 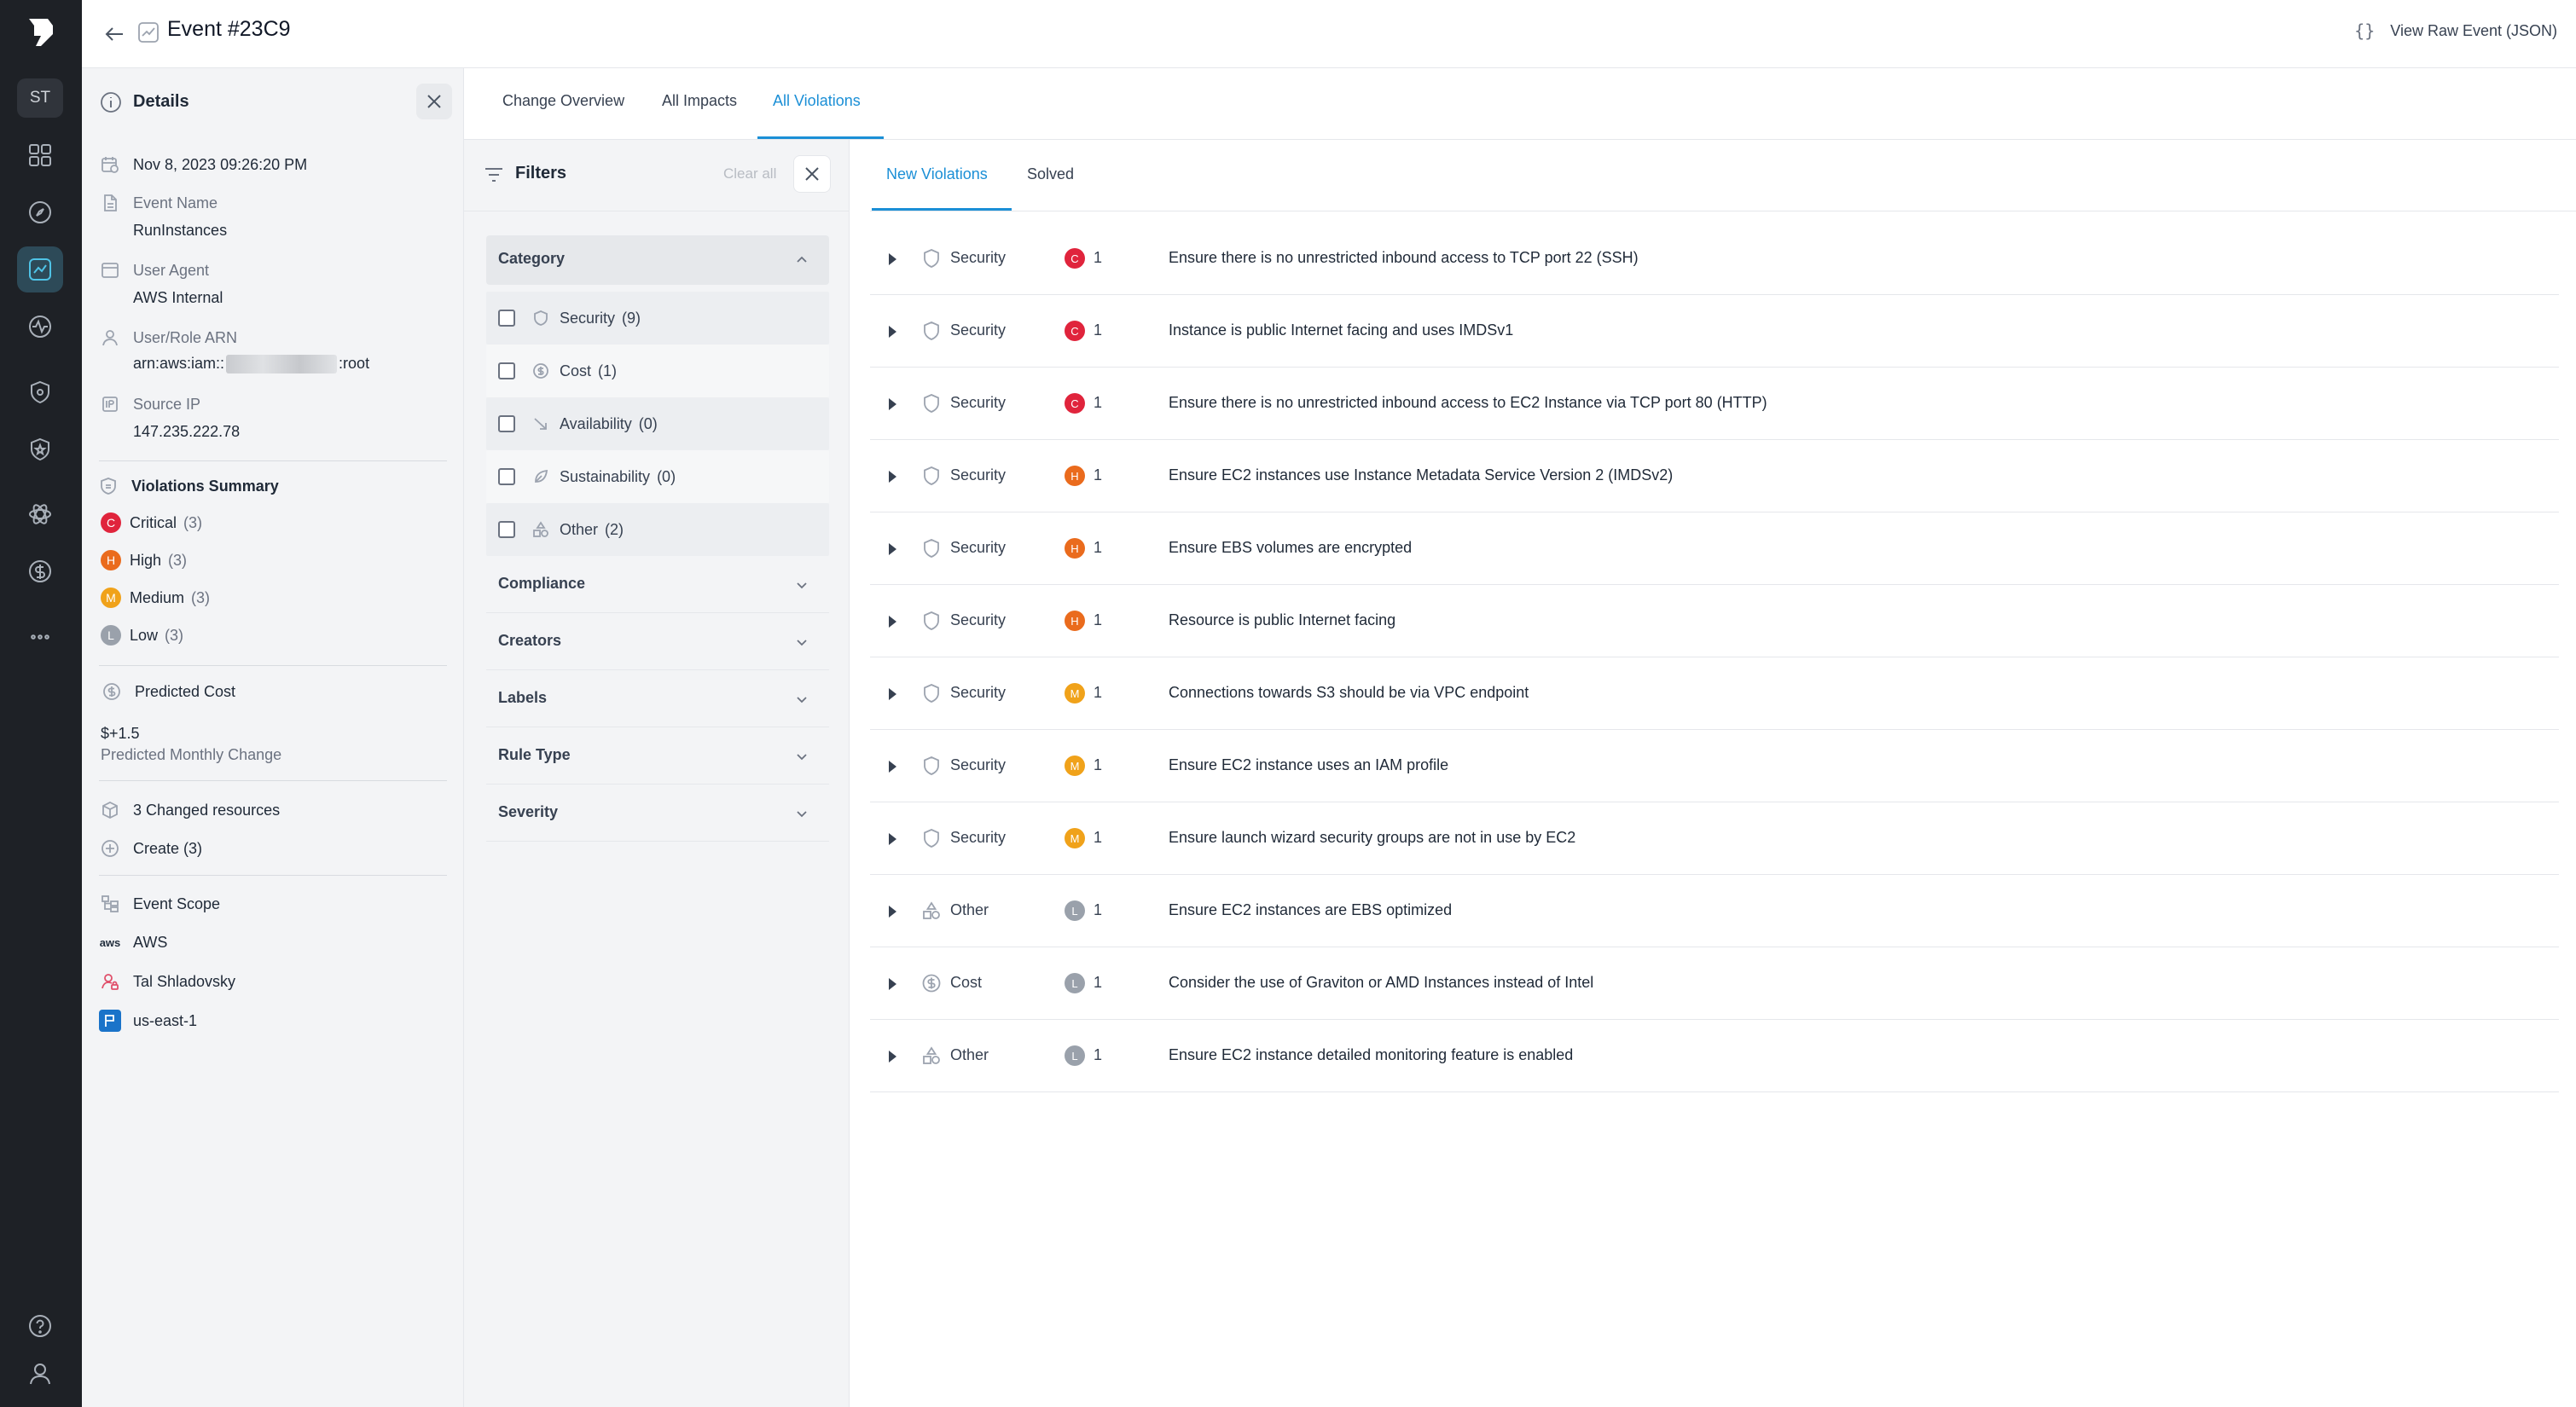 I want to click on close-filters-button, so click(x=812, y=174).